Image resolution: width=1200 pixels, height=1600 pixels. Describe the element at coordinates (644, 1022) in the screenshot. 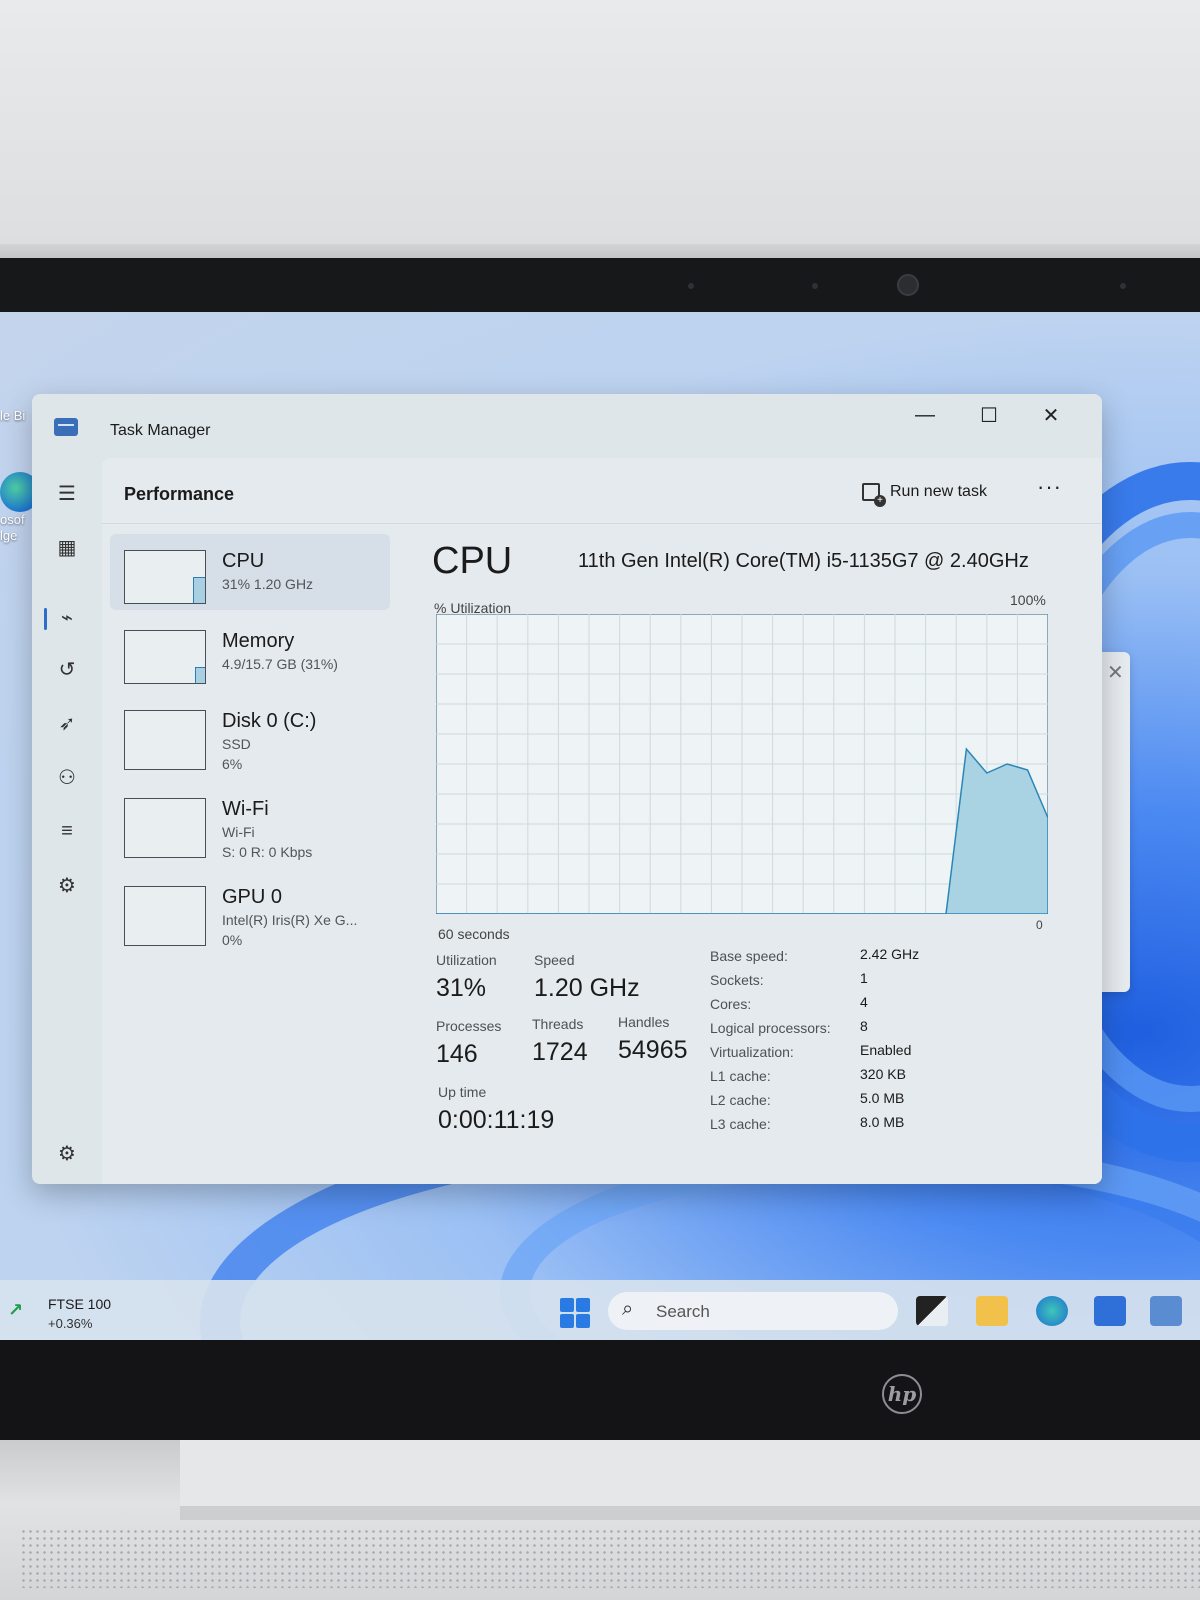

I see `handles-label: Handles` at that location.